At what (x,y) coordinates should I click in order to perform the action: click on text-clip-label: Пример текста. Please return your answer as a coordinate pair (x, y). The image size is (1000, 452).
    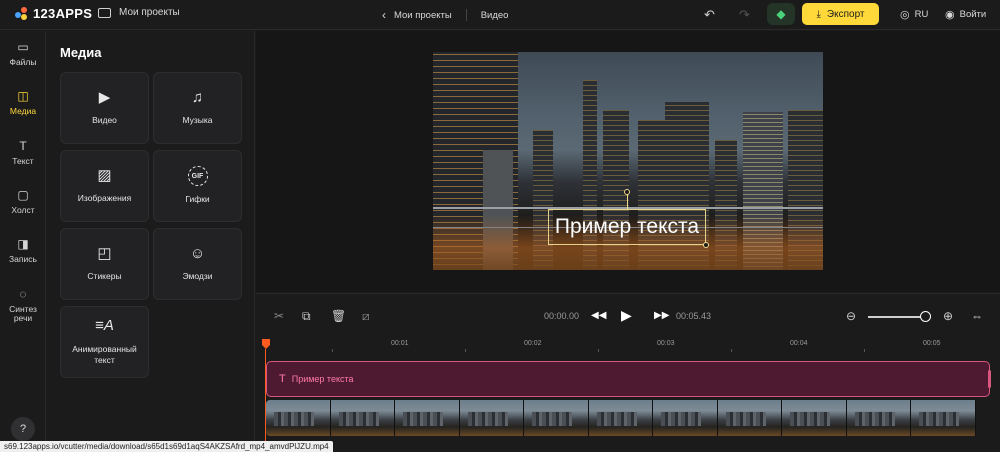
    Looking at the image, I should click on (322, 379).